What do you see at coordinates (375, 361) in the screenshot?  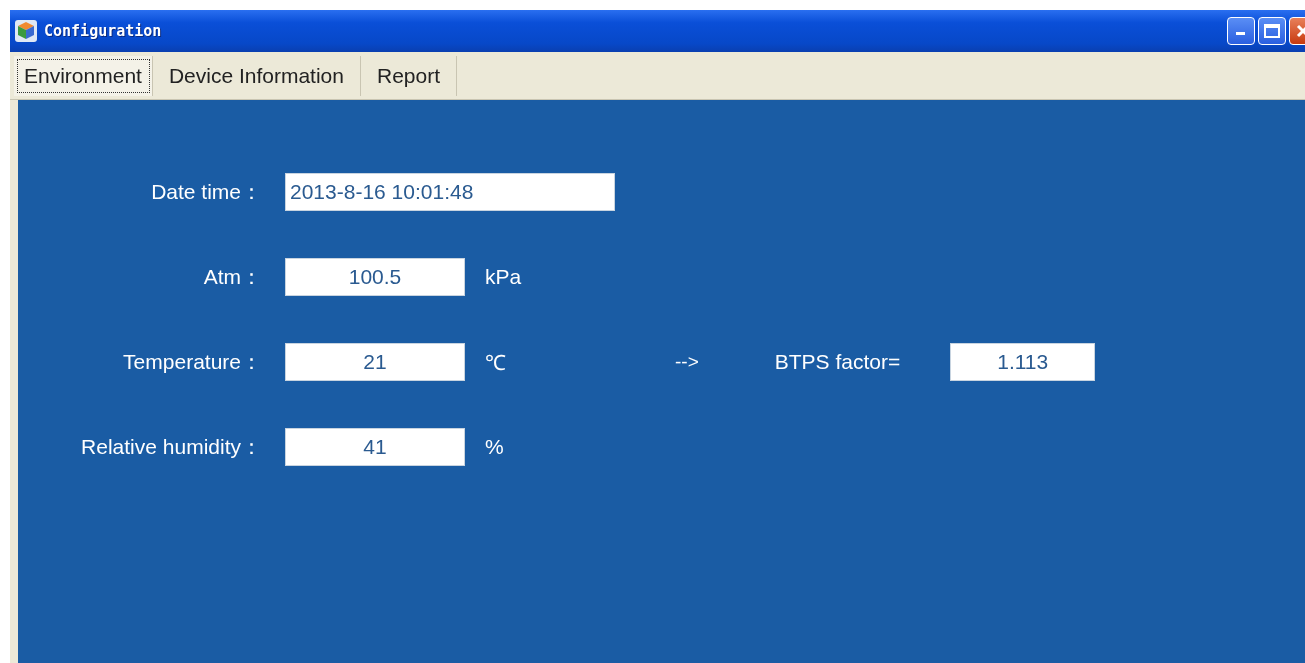 I see `value-field: 21` at bounding box center [375, 361].